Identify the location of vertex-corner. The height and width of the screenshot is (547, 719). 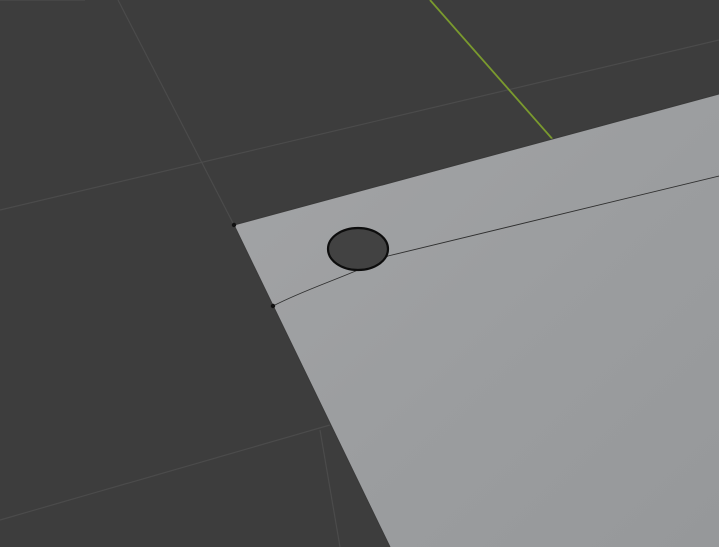
(234, 225).